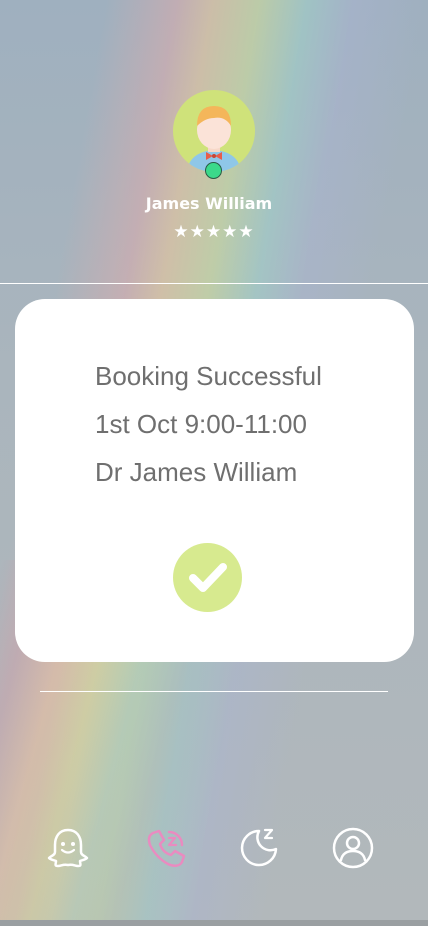 The image size is (428, 926). What do you see at coordinates (214, 139) in the screenshot?
I see `avatar-illustration` at bounding box center [214, 139].